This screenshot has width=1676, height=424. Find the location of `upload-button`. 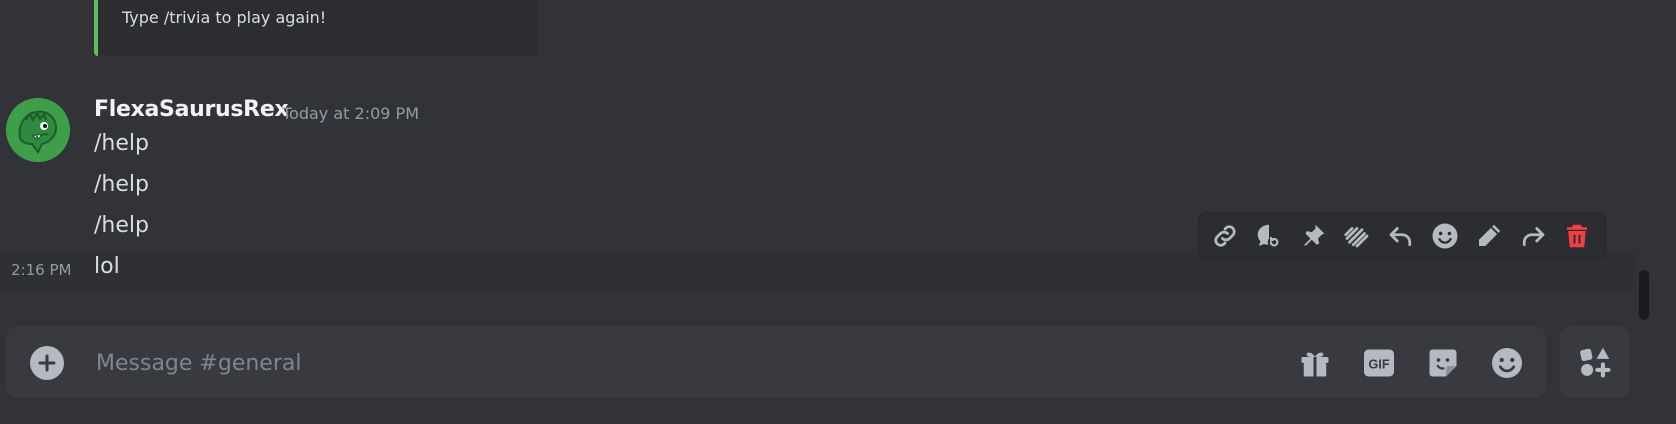

upload-button is located at coordinates (47, 363).